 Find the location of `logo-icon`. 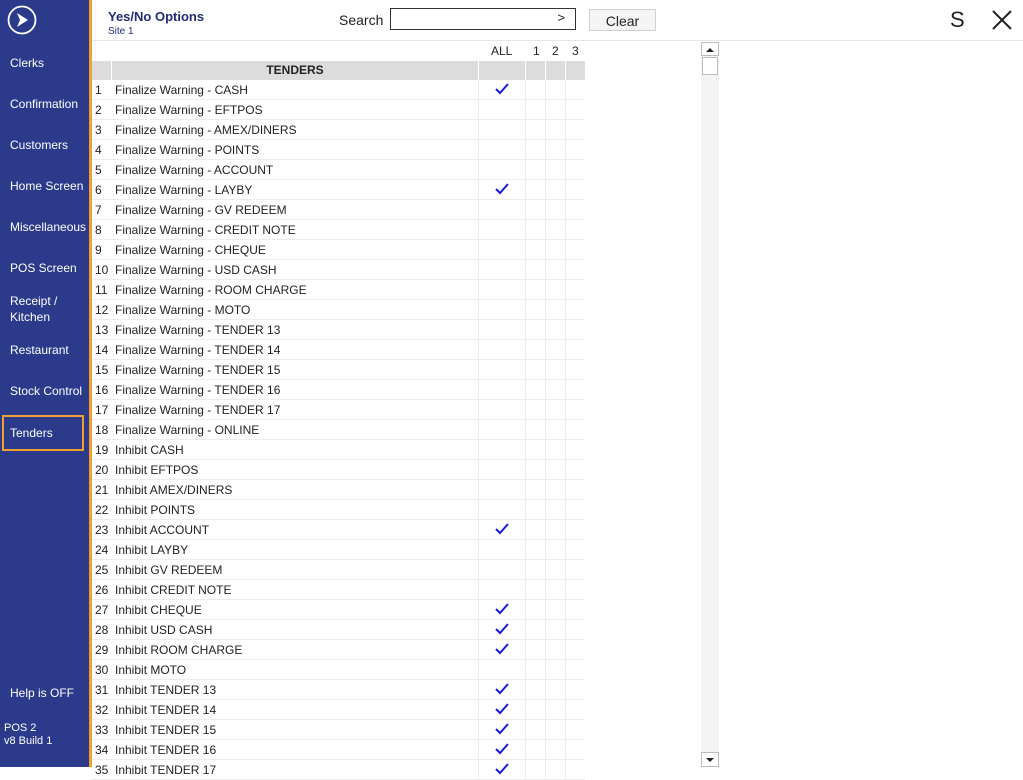

logo-icon is located at coordinates (22, 20).